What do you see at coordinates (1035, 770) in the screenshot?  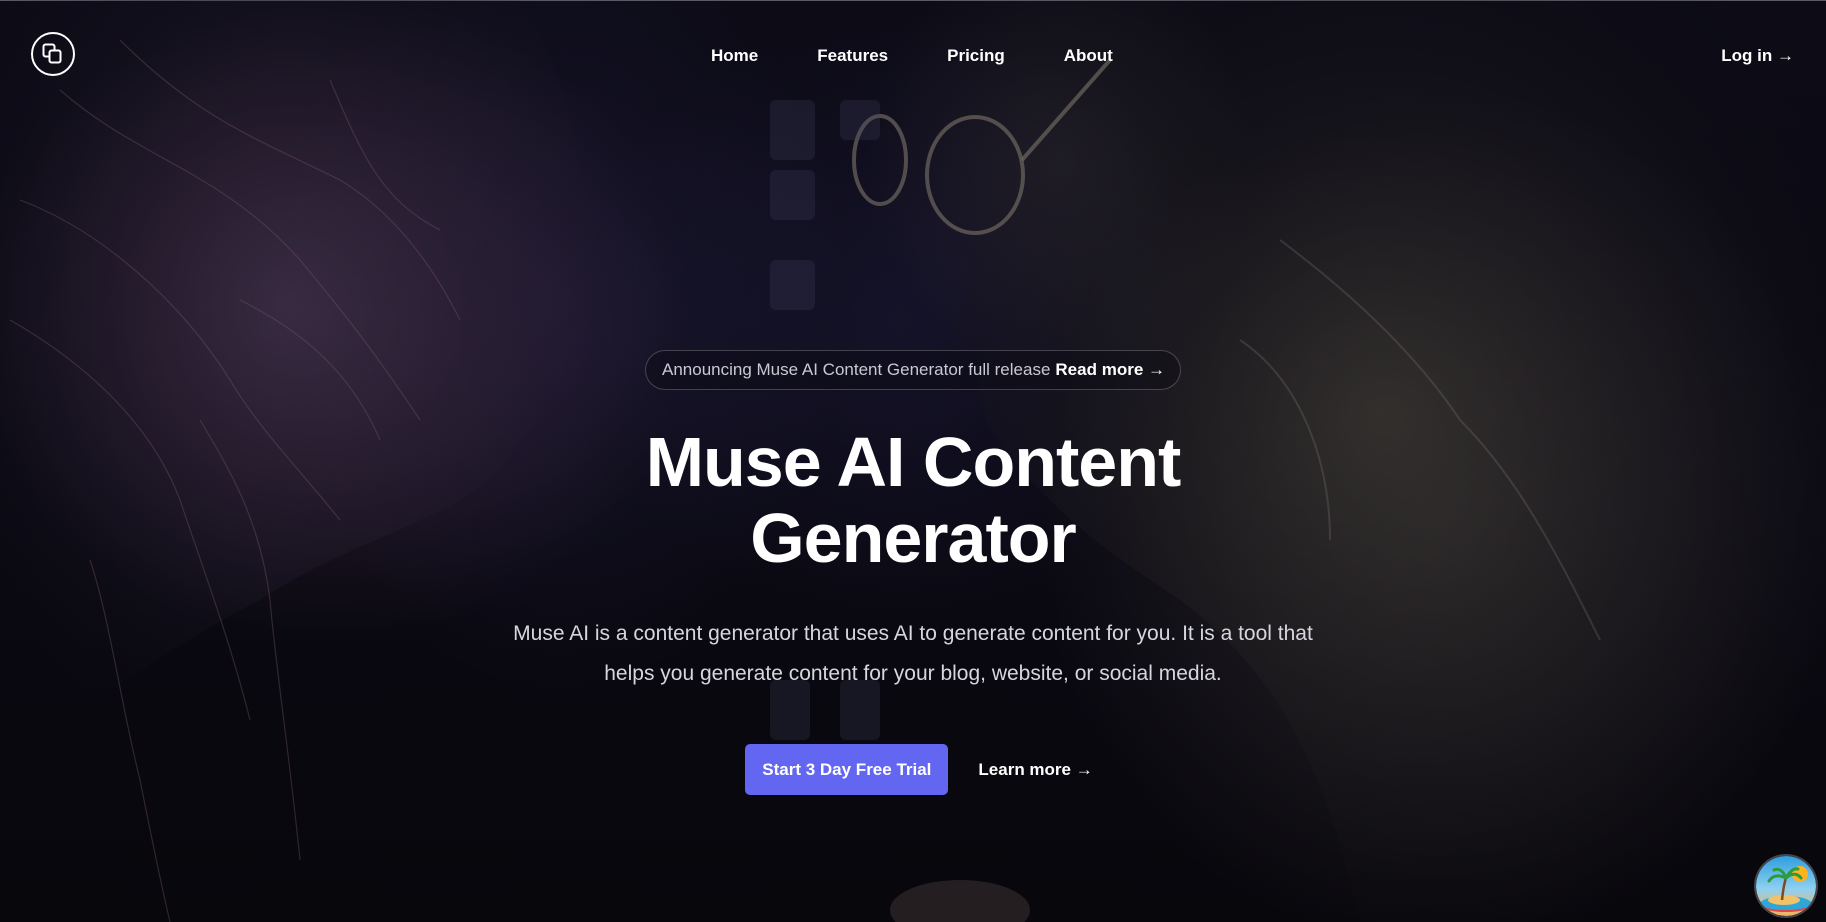 I see `learn-more-link: Learn more →` at bounding box center [1035, 770].